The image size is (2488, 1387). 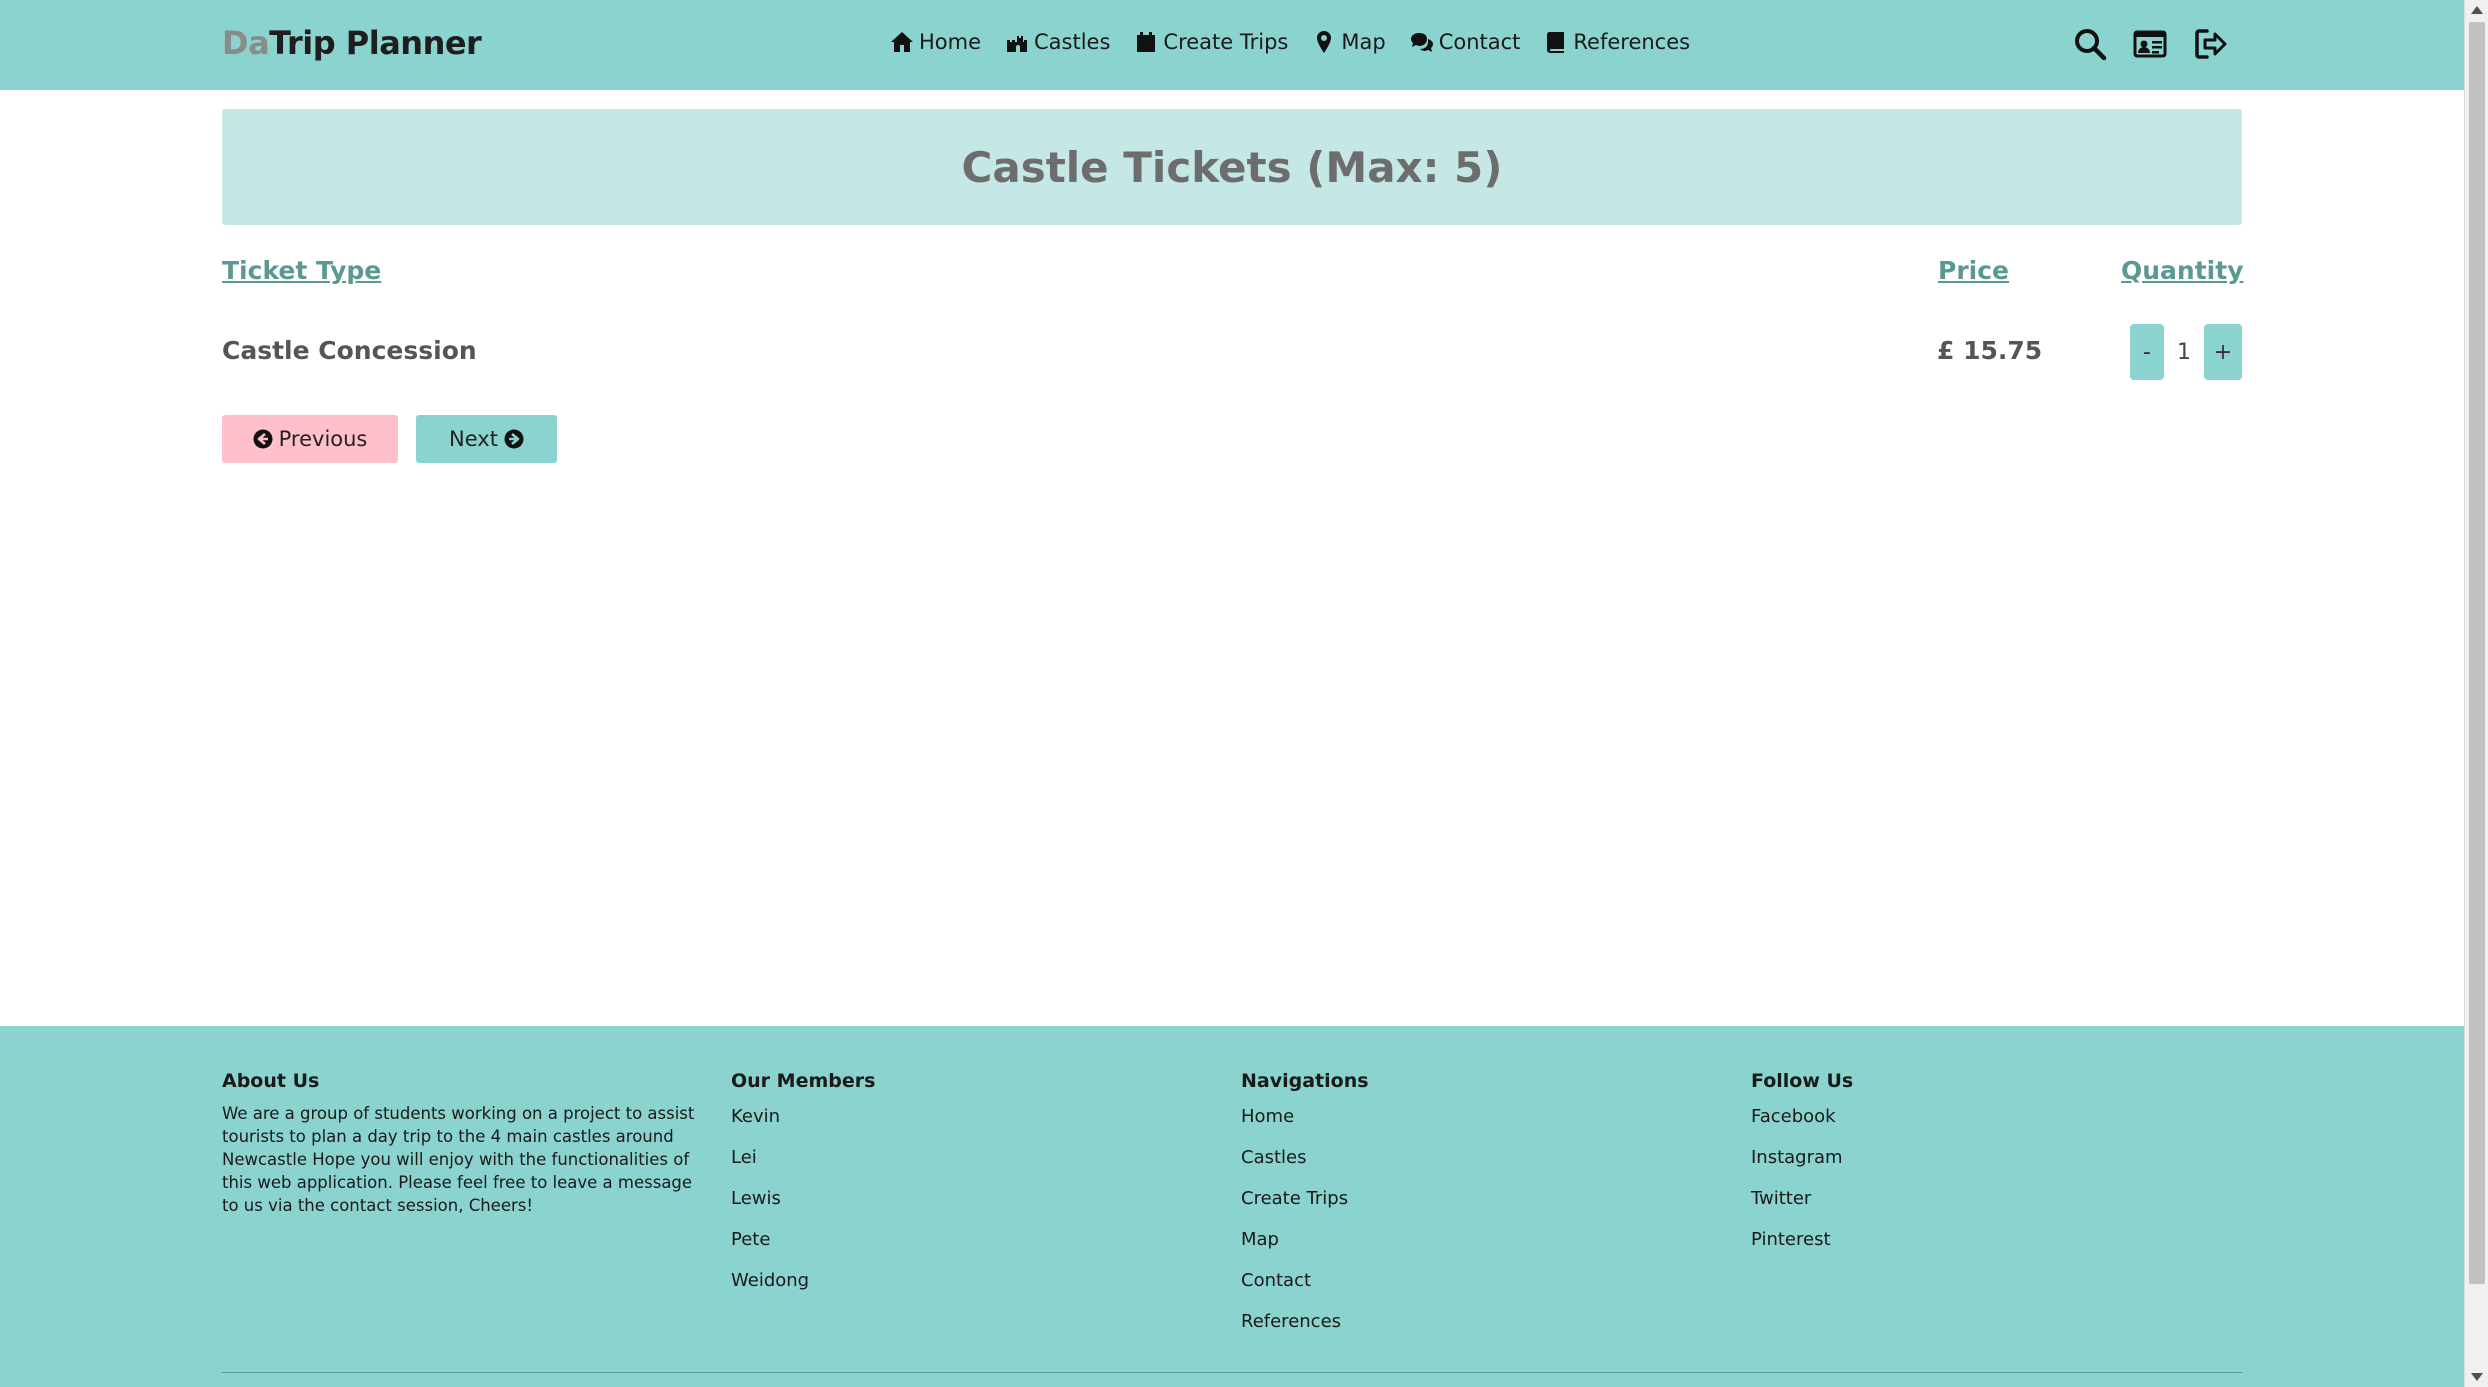 What do you see at coordinates (1017, 44) in the screenshot?
I see `castle-icon` at bounding box center [1017, 44].